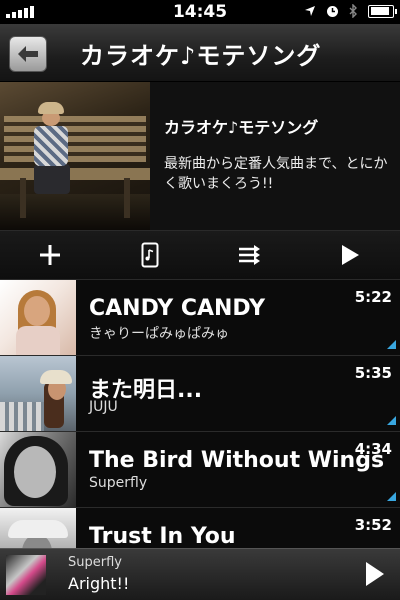  Describe the element at coordinates (310, 11) in the screenshot. I see `location-icon` at that location.